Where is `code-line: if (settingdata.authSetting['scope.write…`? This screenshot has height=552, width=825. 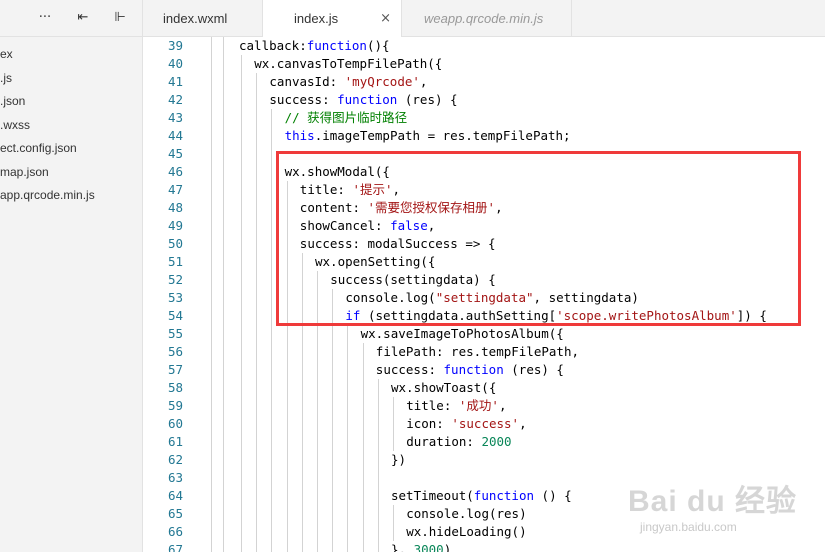 code-line: if (settingdata.authSetting['scope.write… is located at coordinates (502, 316).